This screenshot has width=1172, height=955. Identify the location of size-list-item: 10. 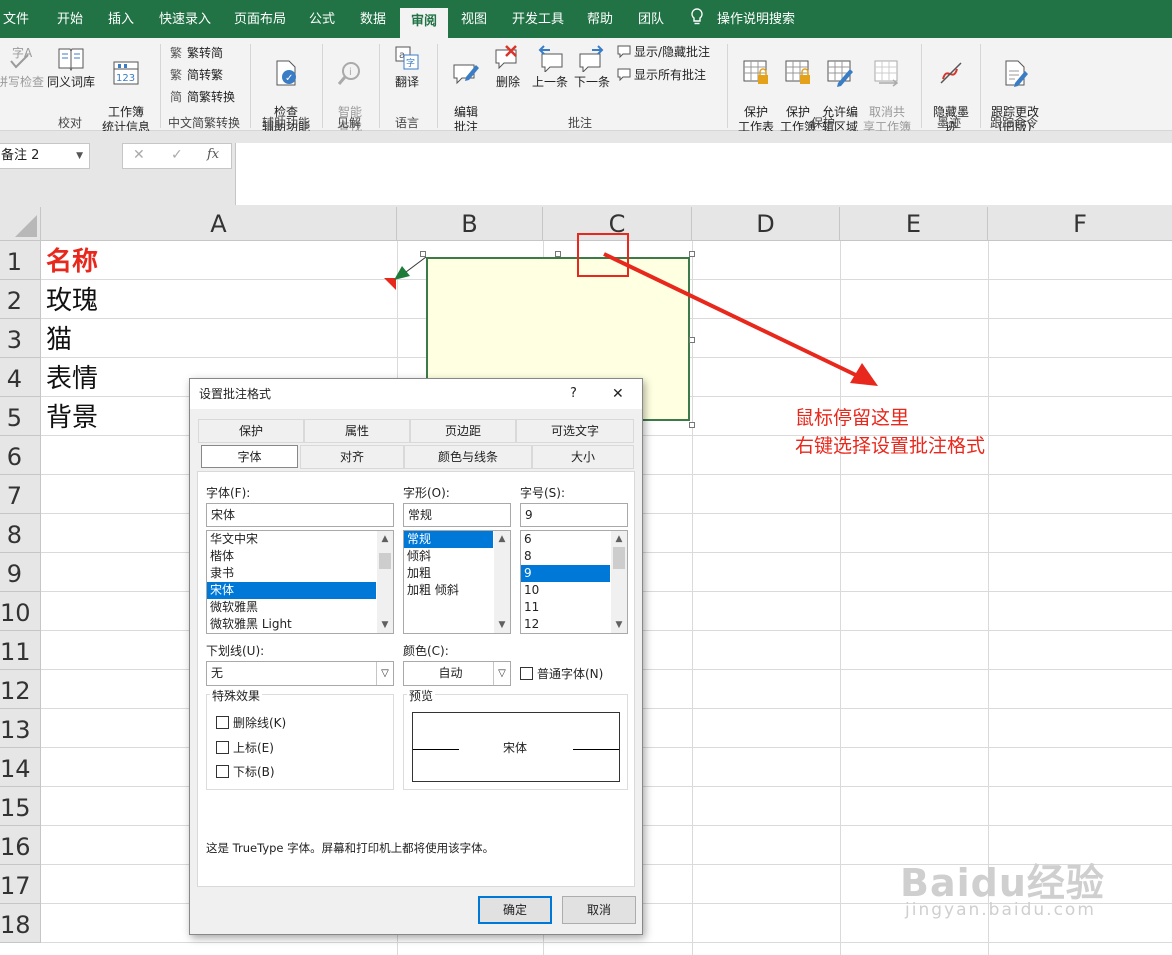
(565, 590).